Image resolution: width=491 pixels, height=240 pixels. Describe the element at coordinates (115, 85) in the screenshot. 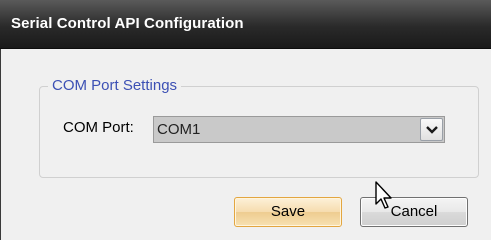

I see `group-legend: COM Port Settings` at that location.